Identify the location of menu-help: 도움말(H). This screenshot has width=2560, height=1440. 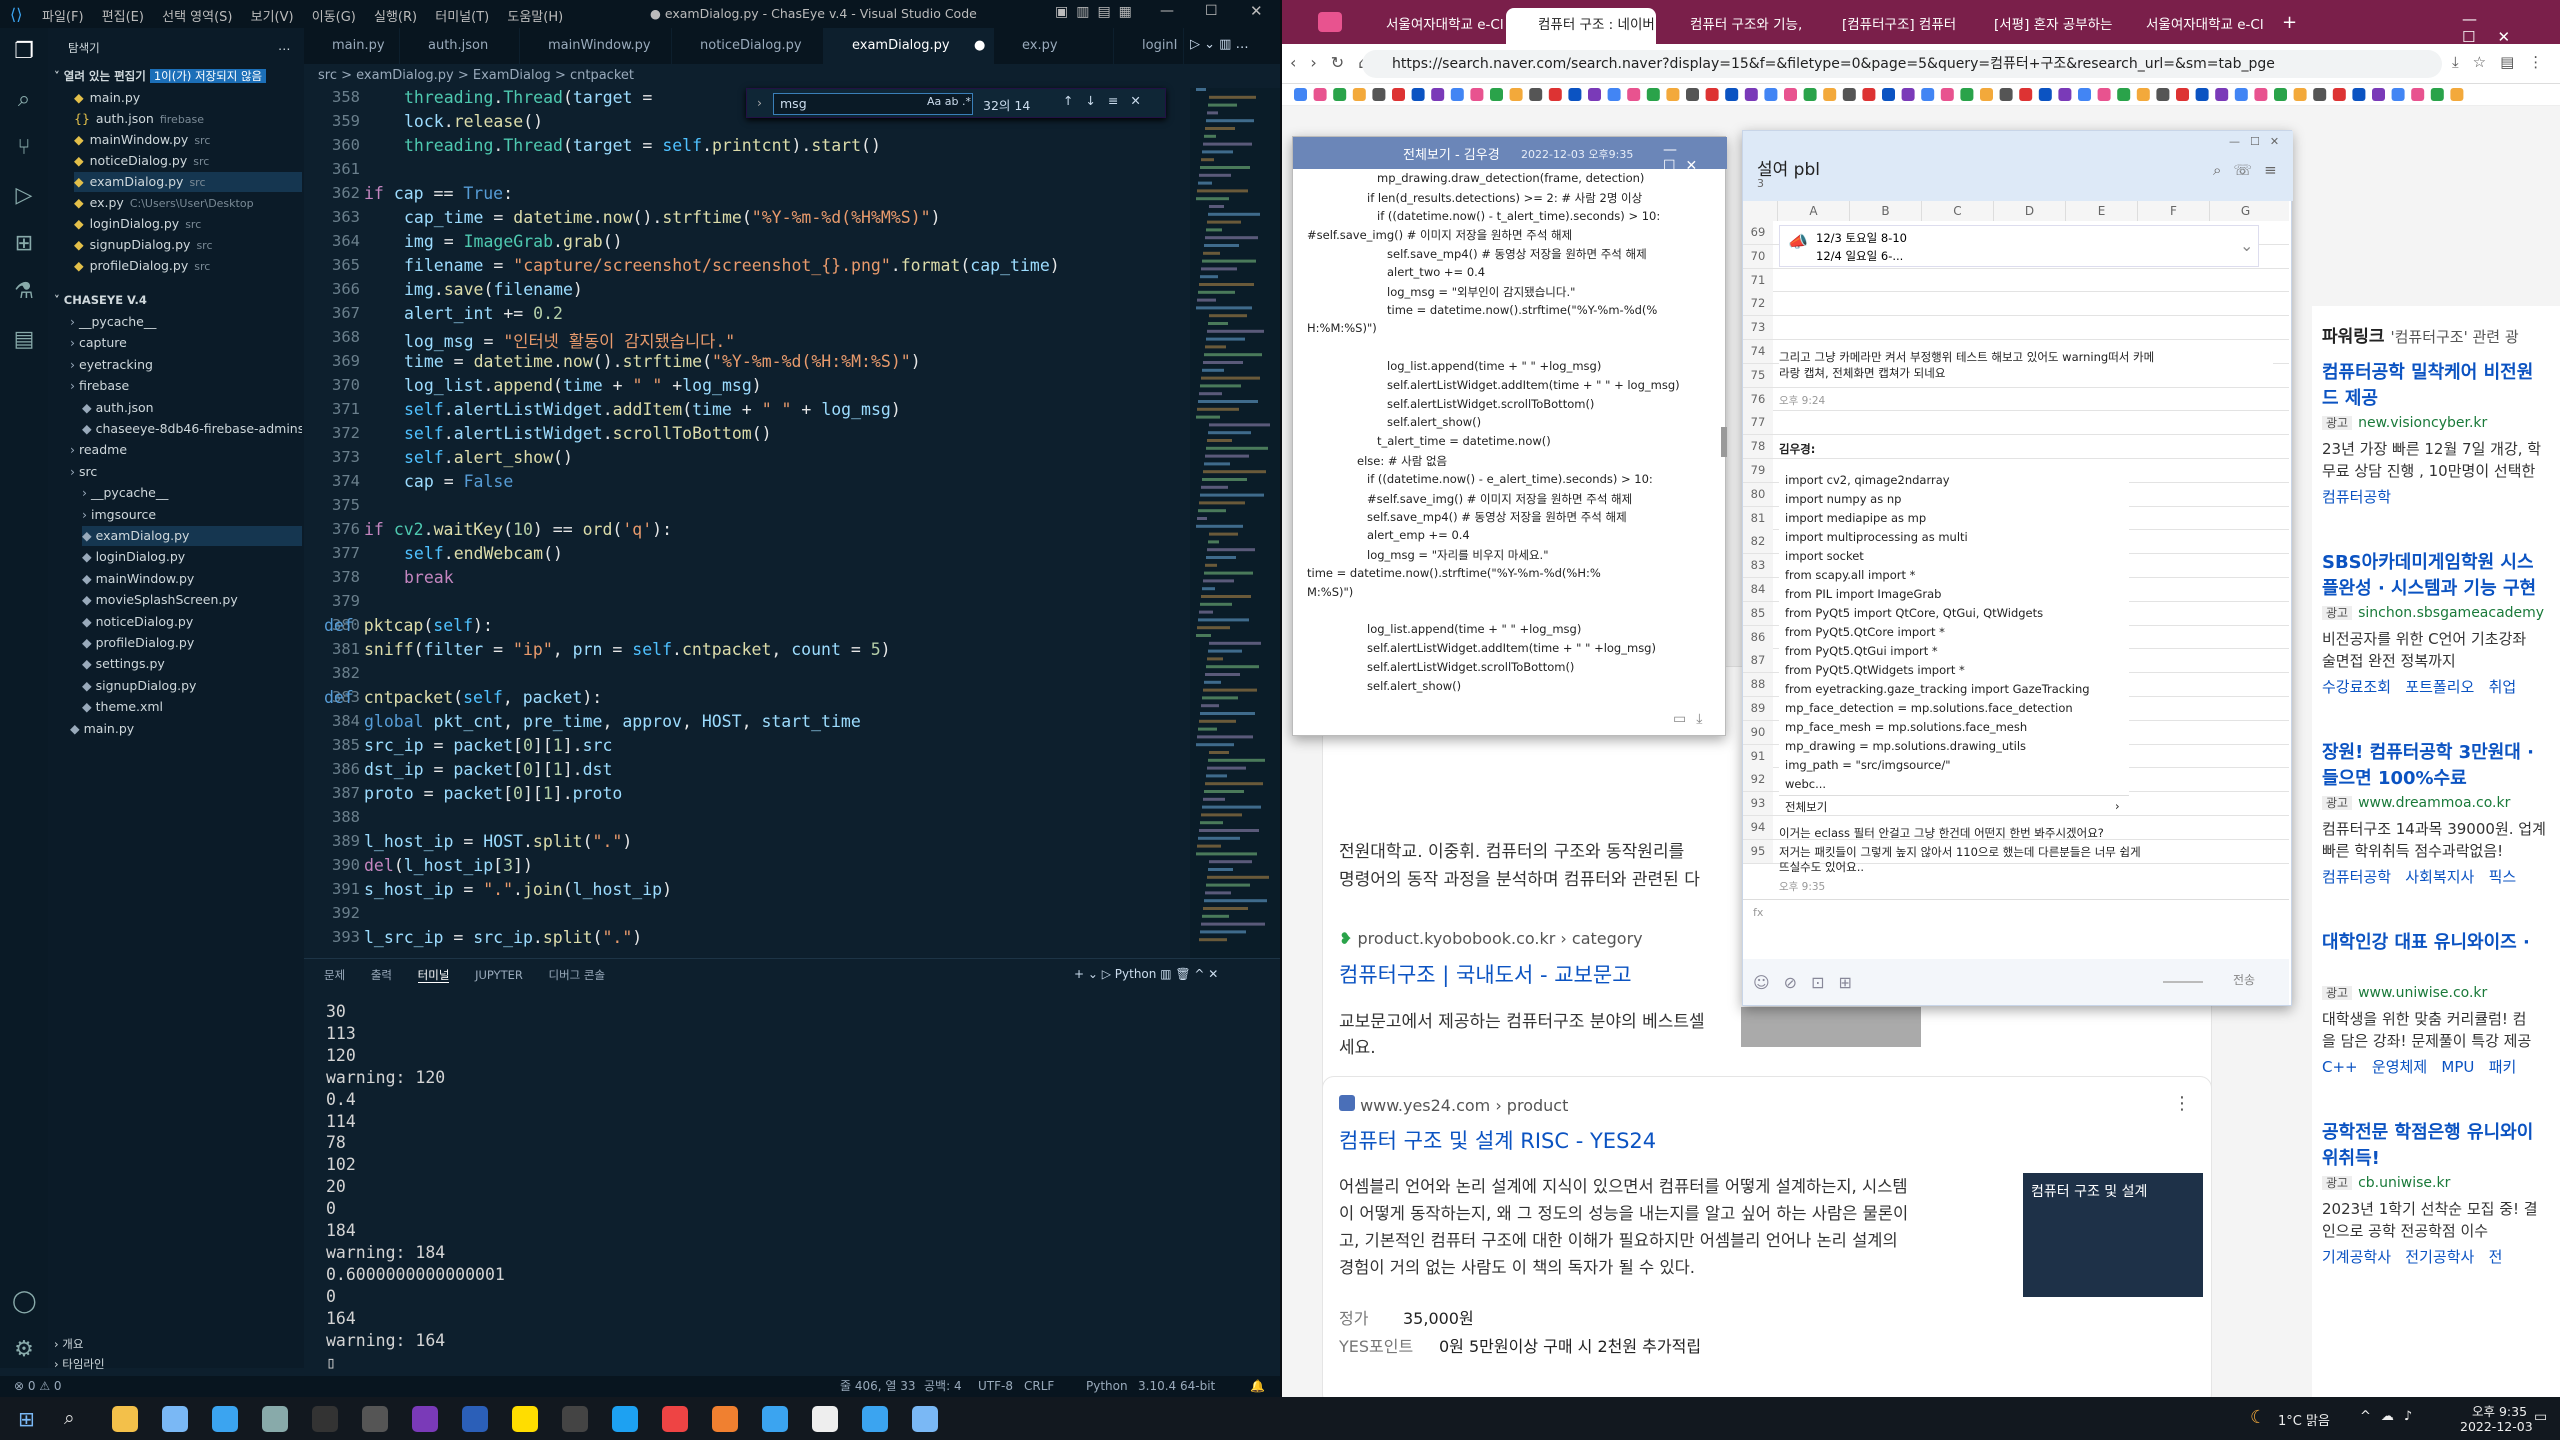
(535, 17).